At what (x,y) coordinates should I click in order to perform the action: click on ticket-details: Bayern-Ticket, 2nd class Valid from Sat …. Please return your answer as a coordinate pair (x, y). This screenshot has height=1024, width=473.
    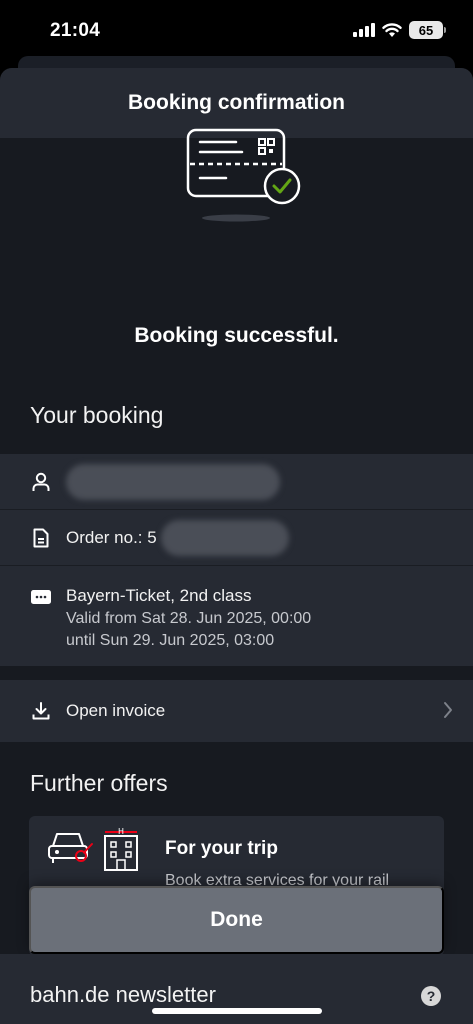
    Looking at the image, I should click on (188, 618).